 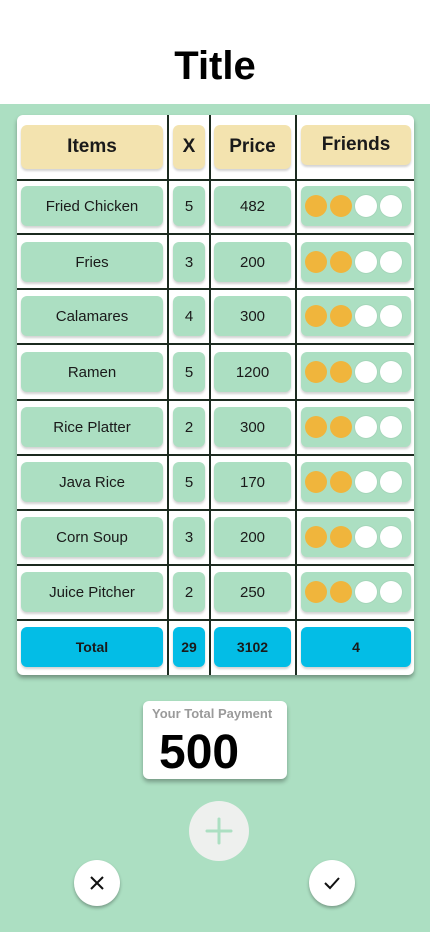 What do you see at coordinates (92, 262) in the screenshot?
I see `item-name-cell: Fries` at bounding box center [92, 262].